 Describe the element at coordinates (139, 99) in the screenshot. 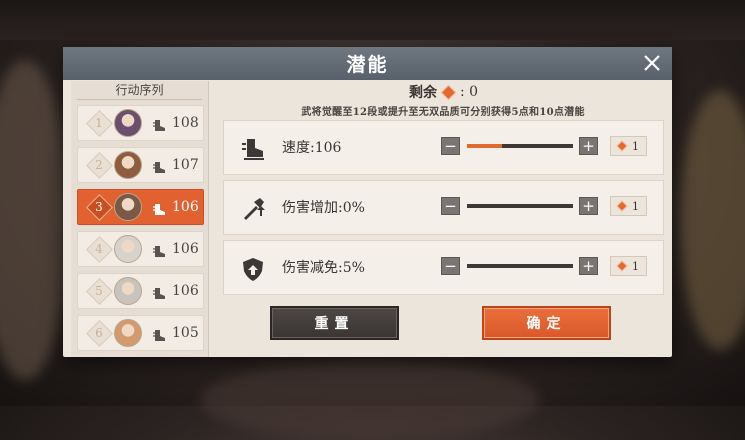

I see `divider` at that location.